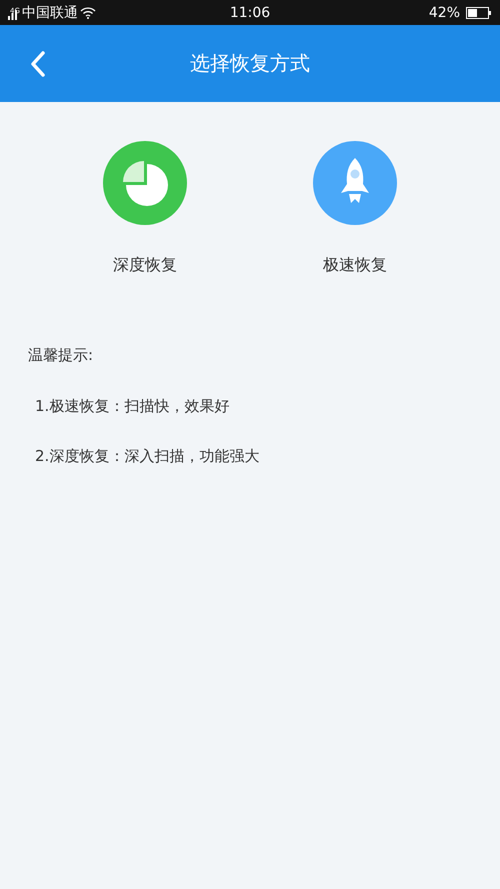 This screenshot has height=889, width=500. What do you see at coordinates (479, 12) in the screenshot?
I see `battery-icon` at bounding box center [479, 12].